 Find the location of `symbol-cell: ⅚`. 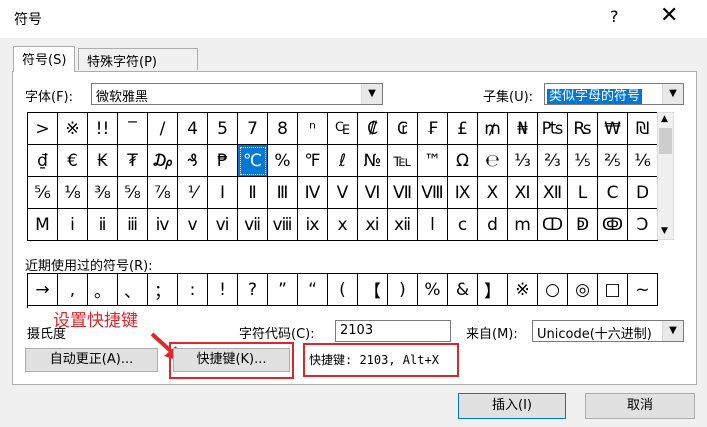

symbol-cell: ⅚ is located at coordinates (43, 193).